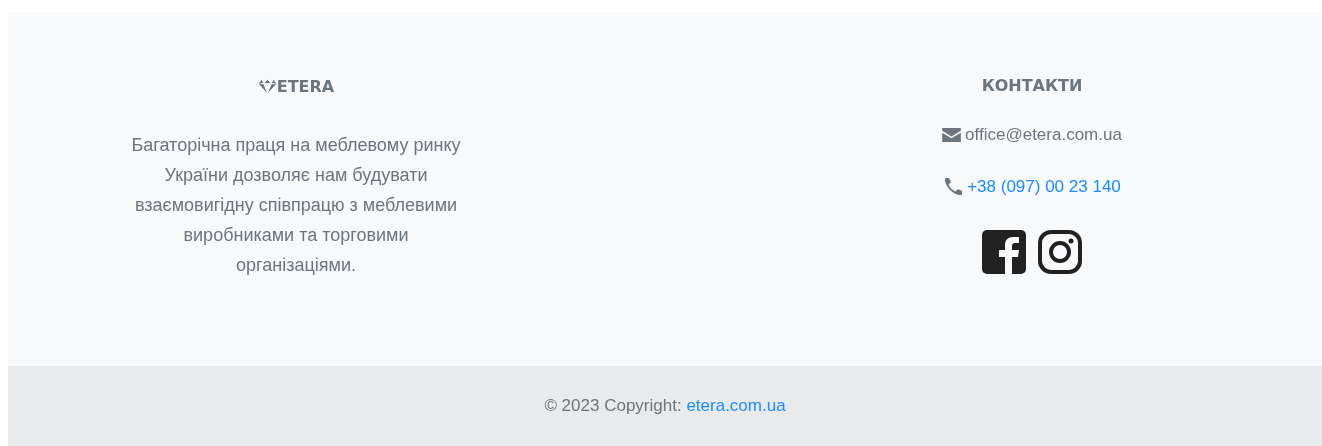 The height and width of the screenshot is (446, 1322). What do you see at coordinates (953, 187) in the screenshot?
I see `phone-icon` at bounding box center [953, 187].